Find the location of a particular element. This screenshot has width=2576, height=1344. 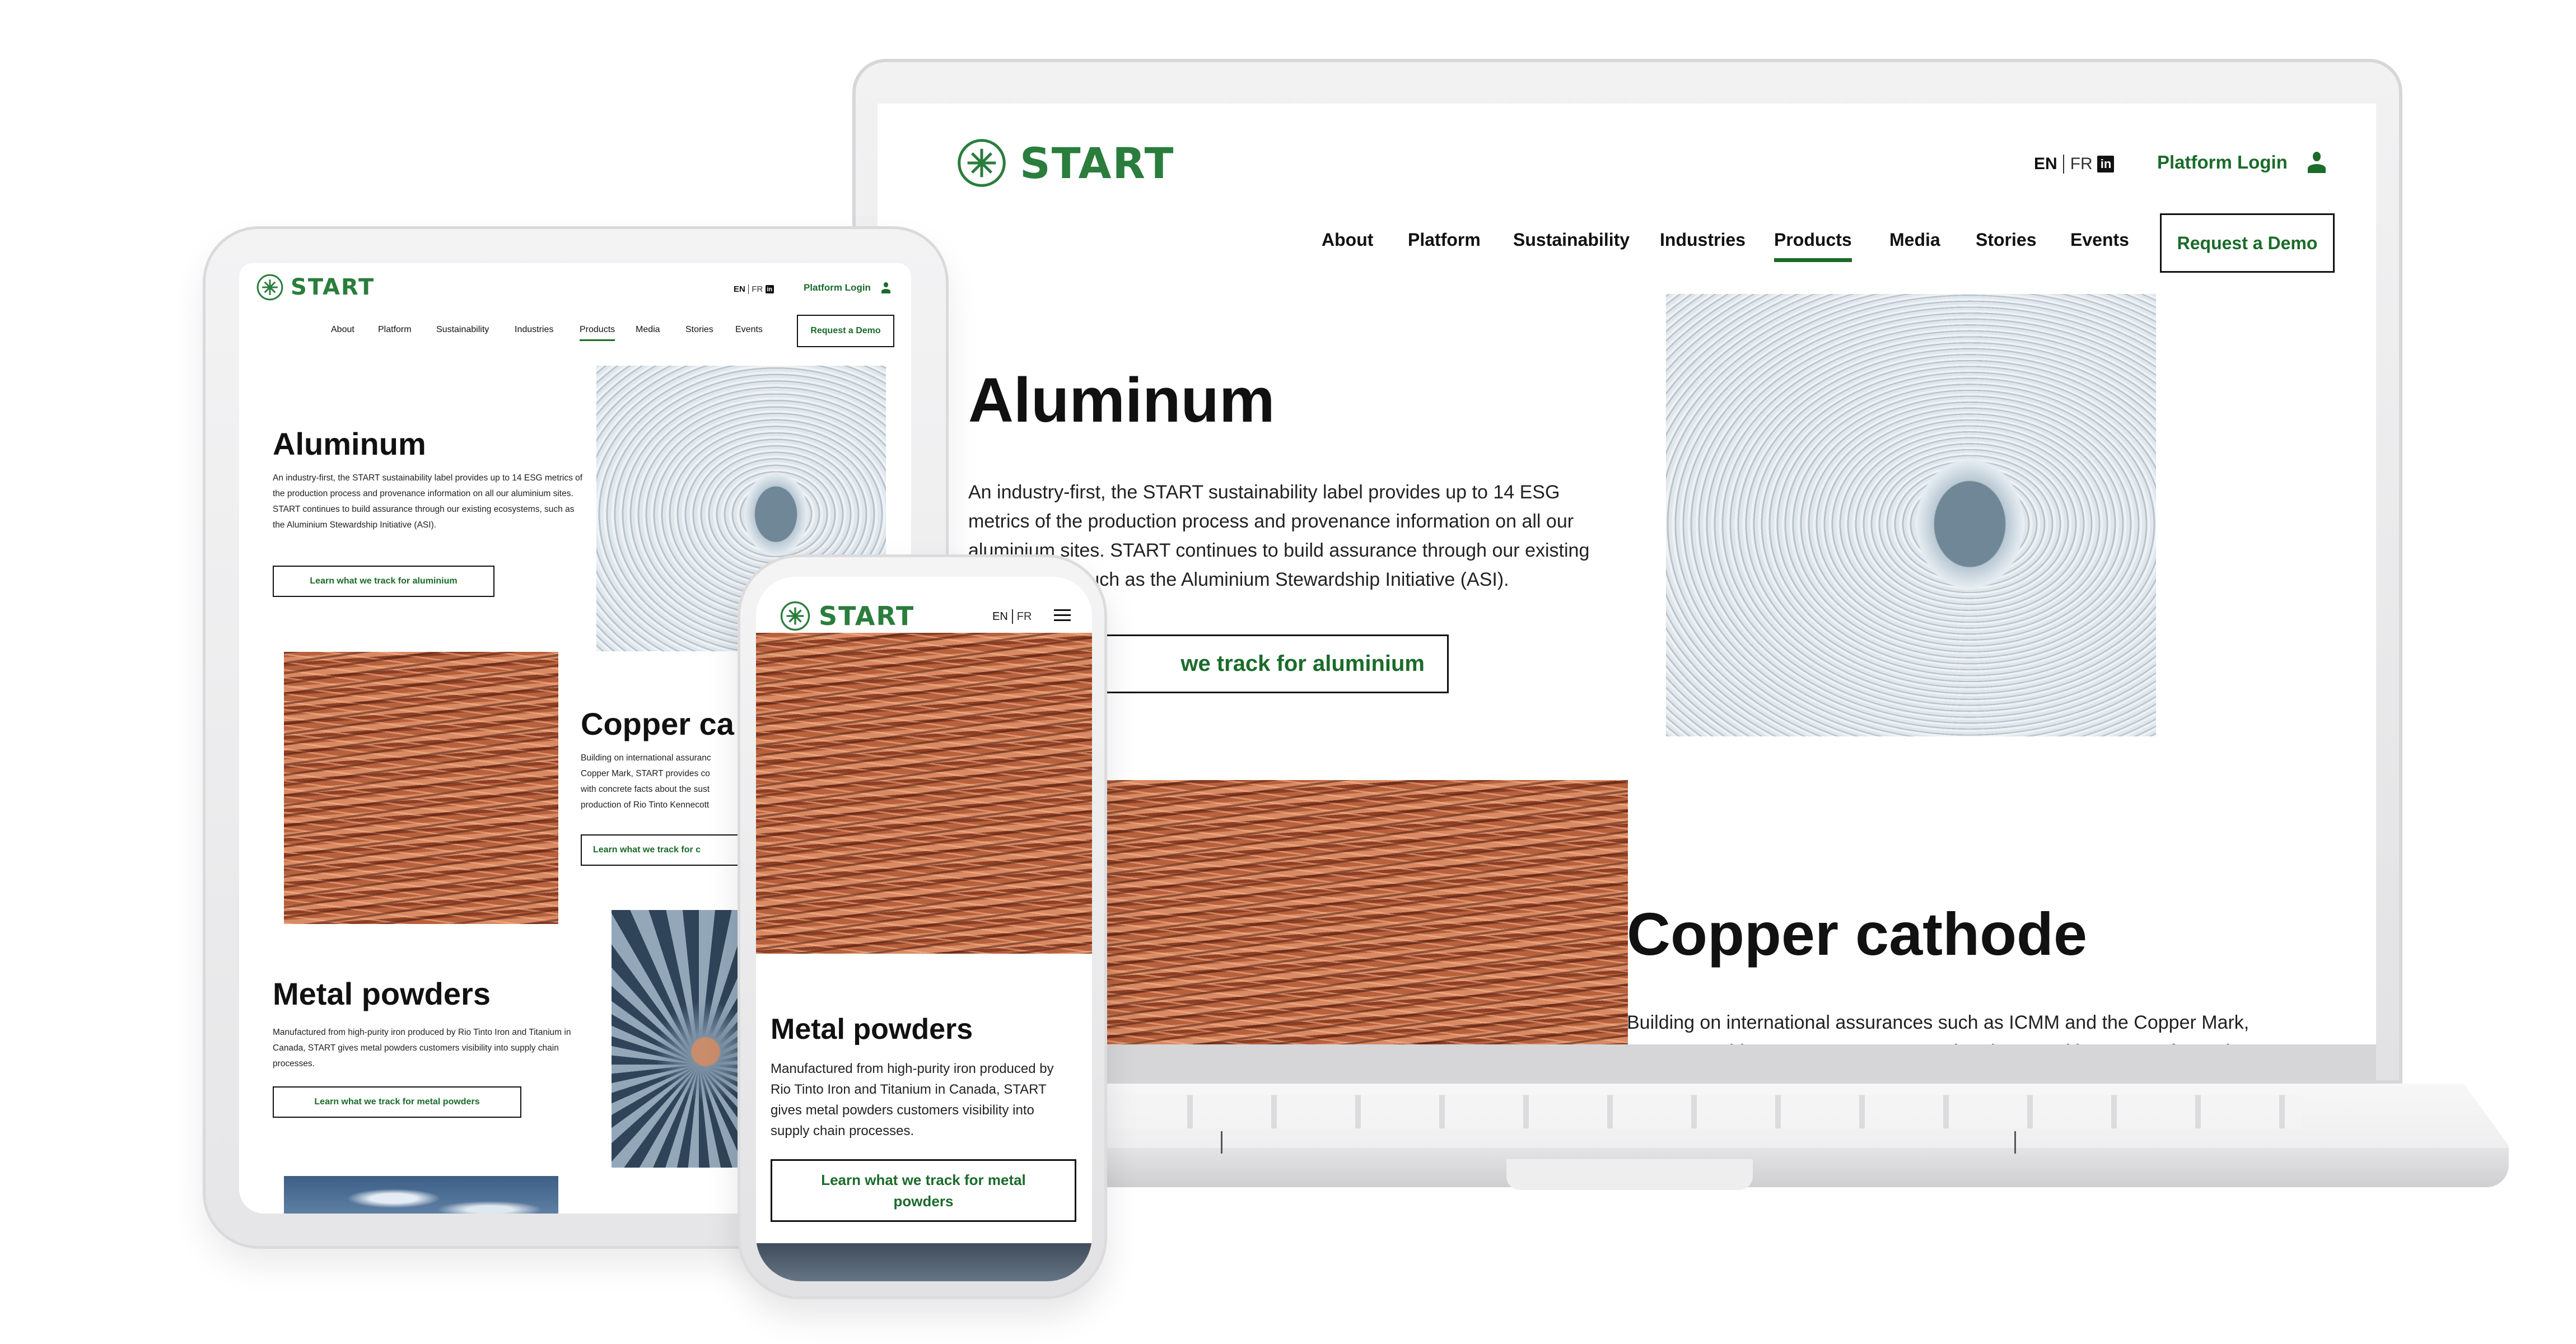

laptop-notch is located at coordinates (1630, 1175).